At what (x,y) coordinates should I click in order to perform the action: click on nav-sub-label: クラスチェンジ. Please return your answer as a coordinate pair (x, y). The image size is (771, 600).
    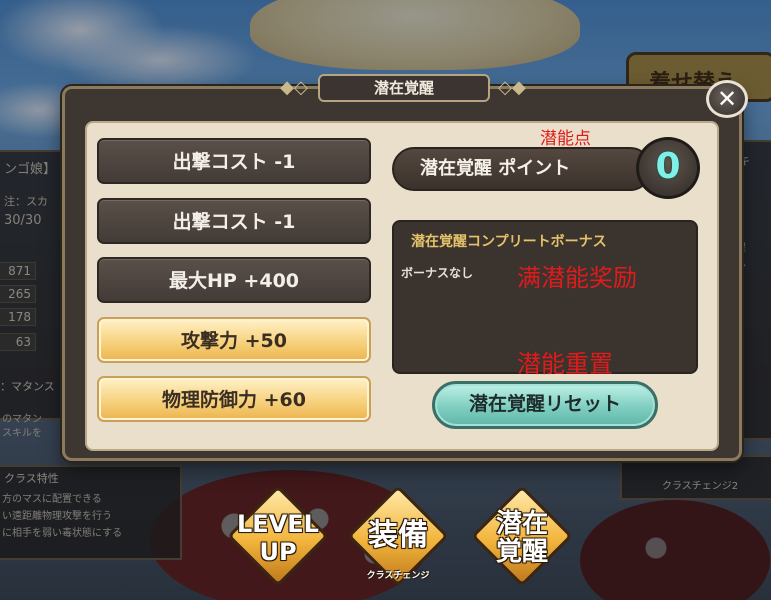
    Looking at the image, I should click on (398, 576).